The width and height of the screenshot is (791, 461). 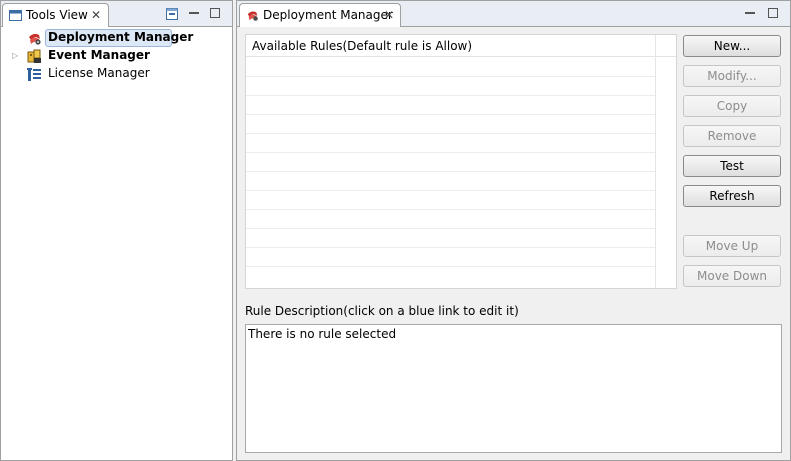 I want to click on expand-arrow-icon: ▷, so click(x=16, y=56).